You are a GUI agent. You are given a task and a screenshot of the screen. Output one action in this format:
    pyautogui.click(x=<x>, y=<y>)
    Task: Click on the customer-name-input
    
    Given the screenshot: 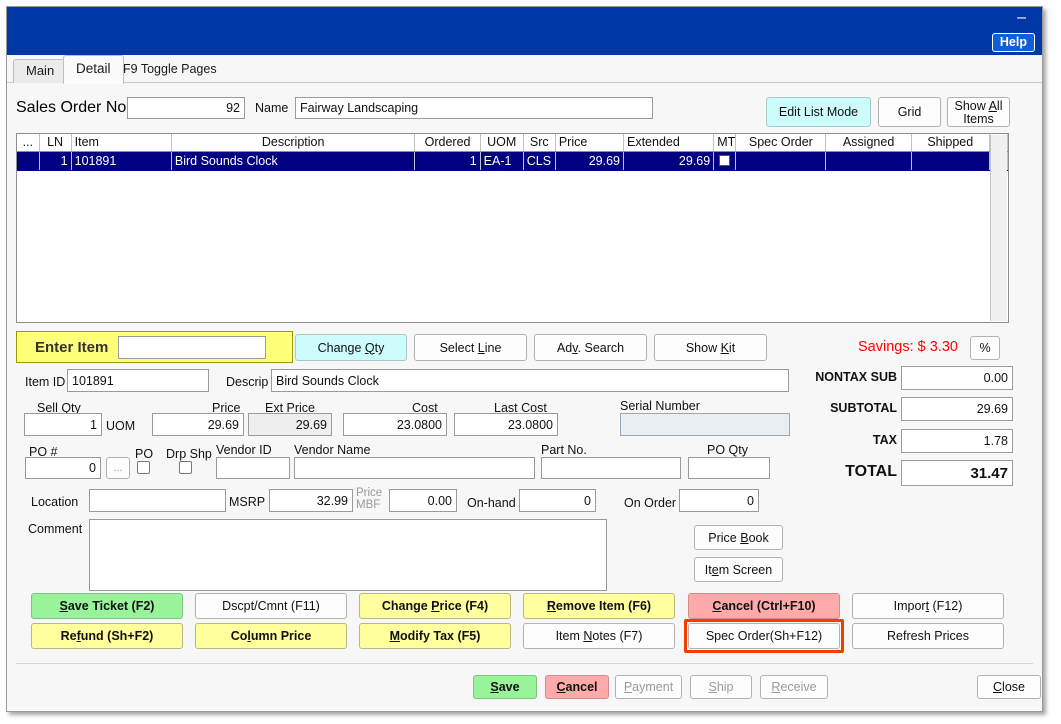 What is the action you would take?
    pyautogui.click(x=474, y=108)
    